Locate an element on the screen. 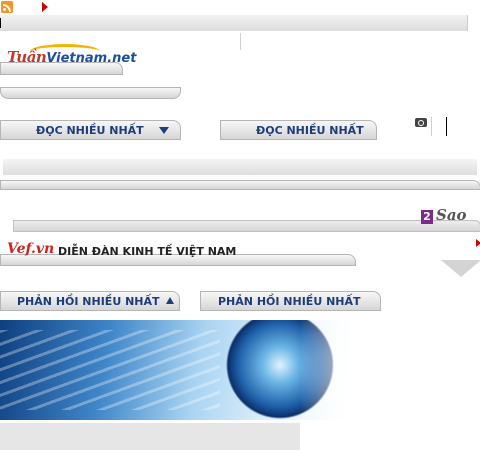 Image resolution: width=480 pixels, height=450 pixels. sao-logo-word: Sao is located at coordinates (451, 215).